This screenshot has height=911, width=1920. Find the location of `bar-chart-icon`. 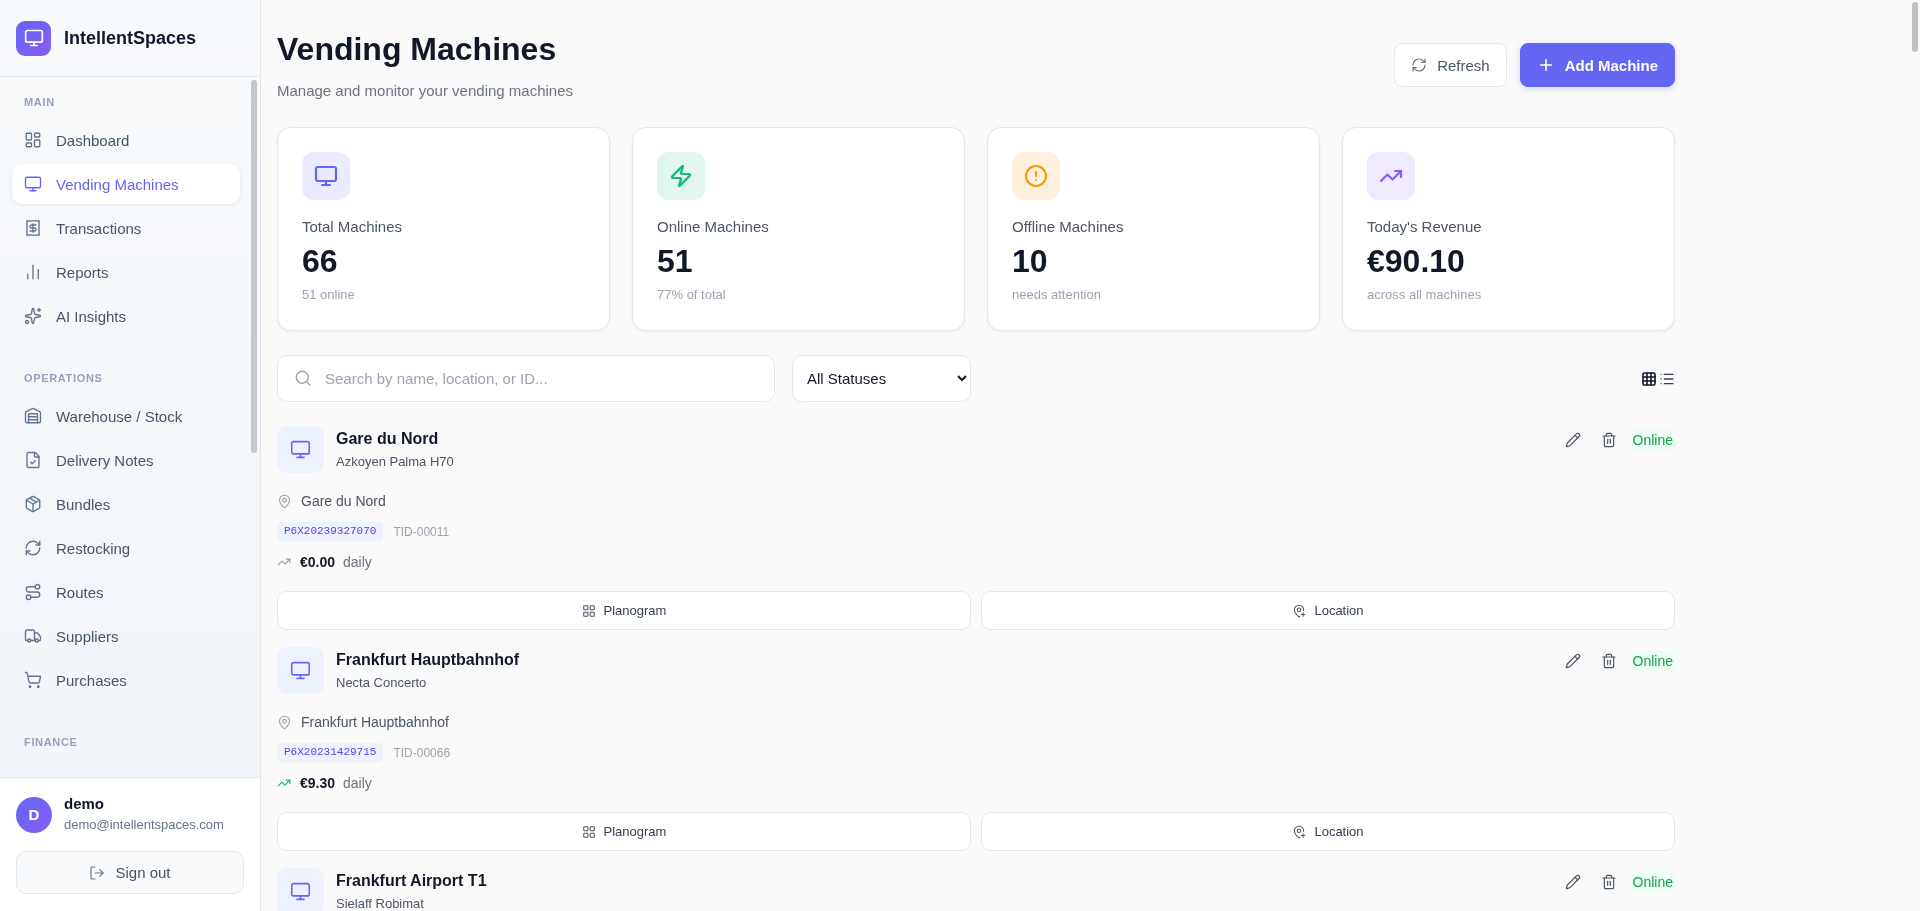

bar-chart-icon is located at coordinates (33, 272).